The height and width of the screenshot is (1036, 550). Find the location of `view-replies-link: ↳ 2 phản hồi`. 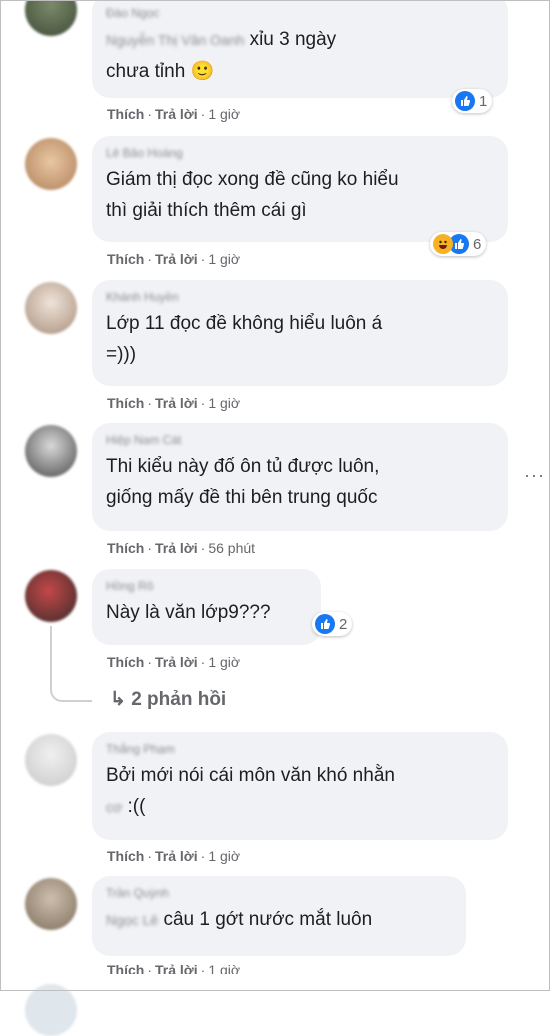

view-replies-link: ↳ 2 phản hồi is located at coordinates (168, 699).